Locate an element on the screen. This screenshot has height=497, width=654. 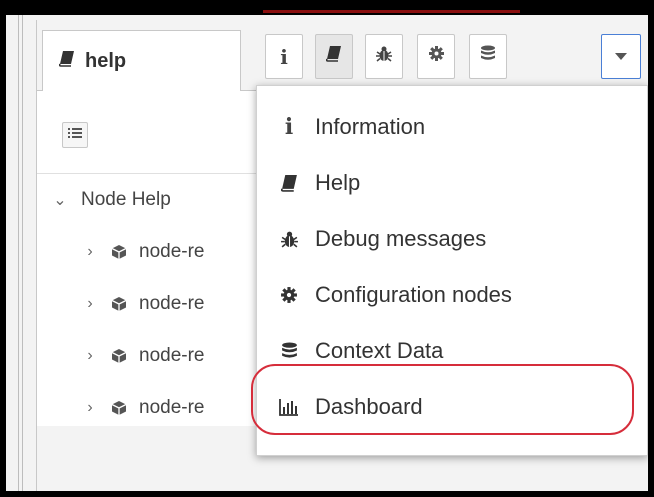
menu-item-label: Information is located at coordinates (370, 126).